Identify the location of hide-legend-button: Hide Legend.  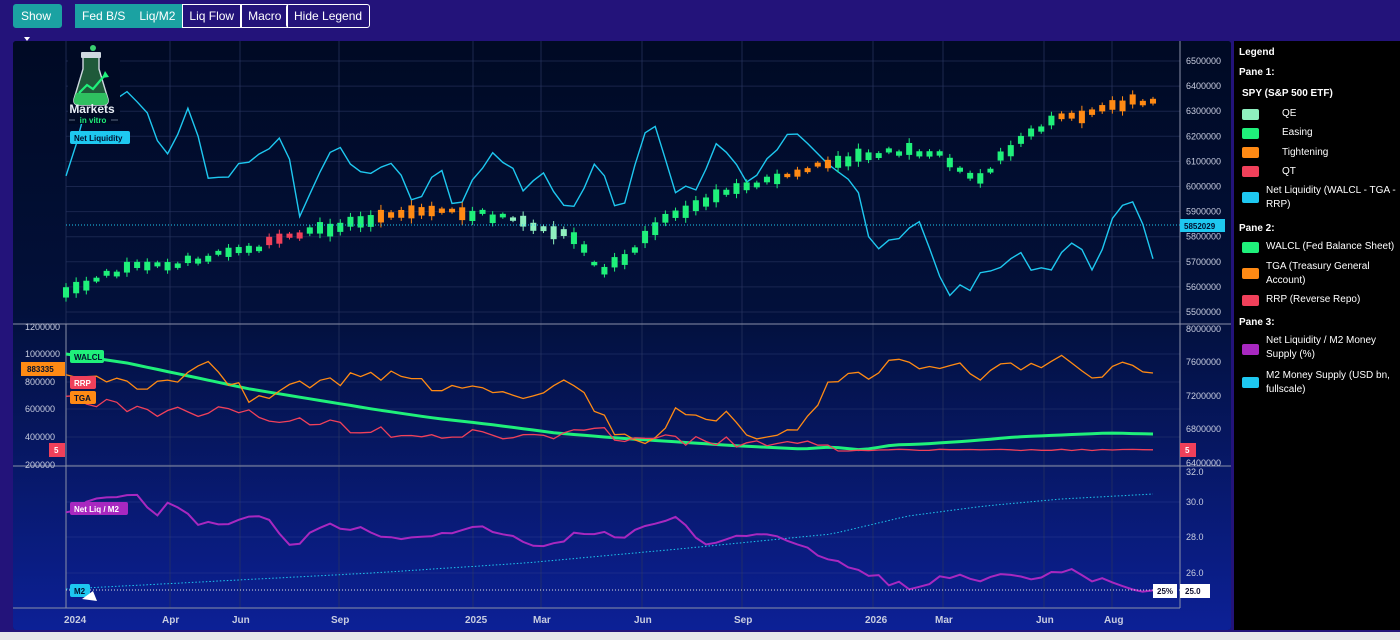
(328, 16).